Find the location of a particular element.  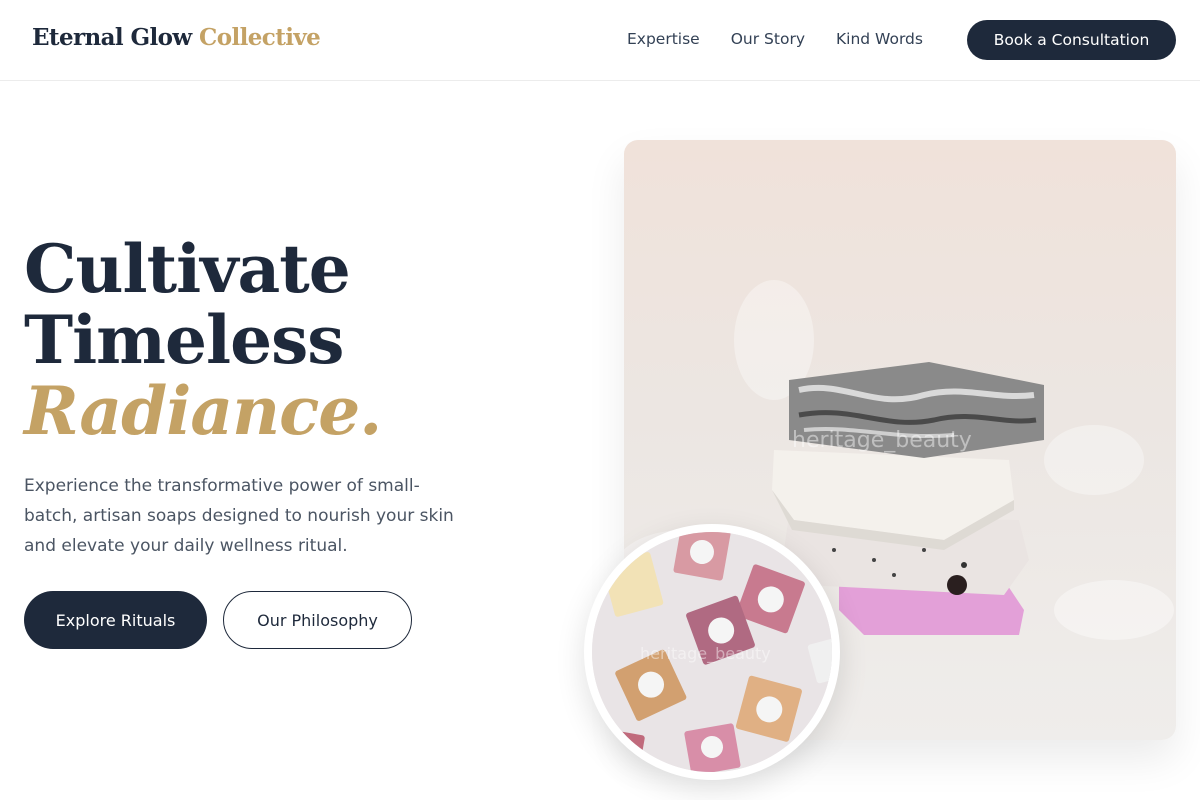

scattered-soaps-circle-image: heritage_beauty is located at coordinates (712, 652).